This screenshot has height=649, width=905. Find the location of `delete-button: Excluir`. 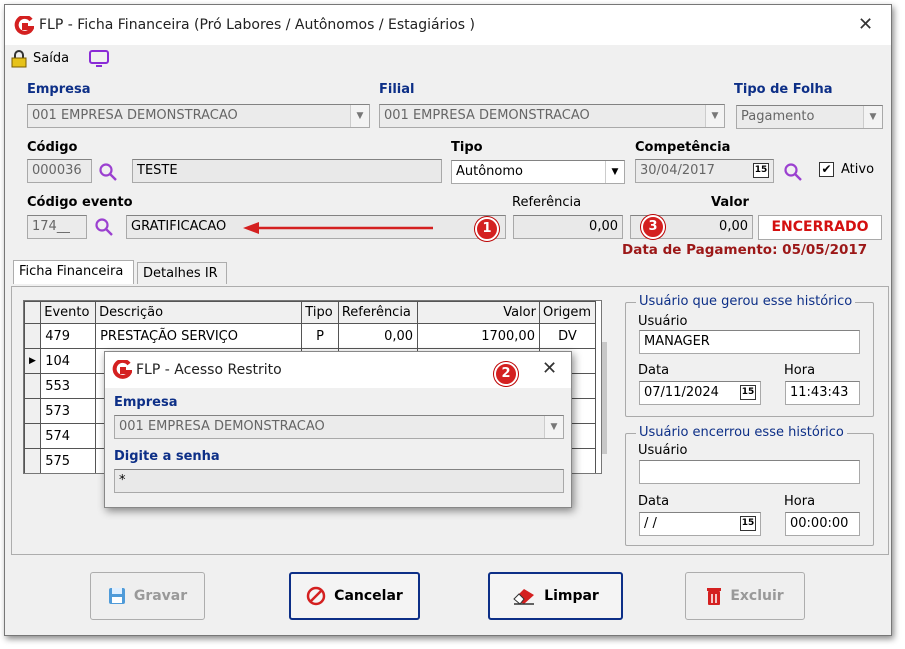

delete-button: Excluir is located at coordinates (745, 596).